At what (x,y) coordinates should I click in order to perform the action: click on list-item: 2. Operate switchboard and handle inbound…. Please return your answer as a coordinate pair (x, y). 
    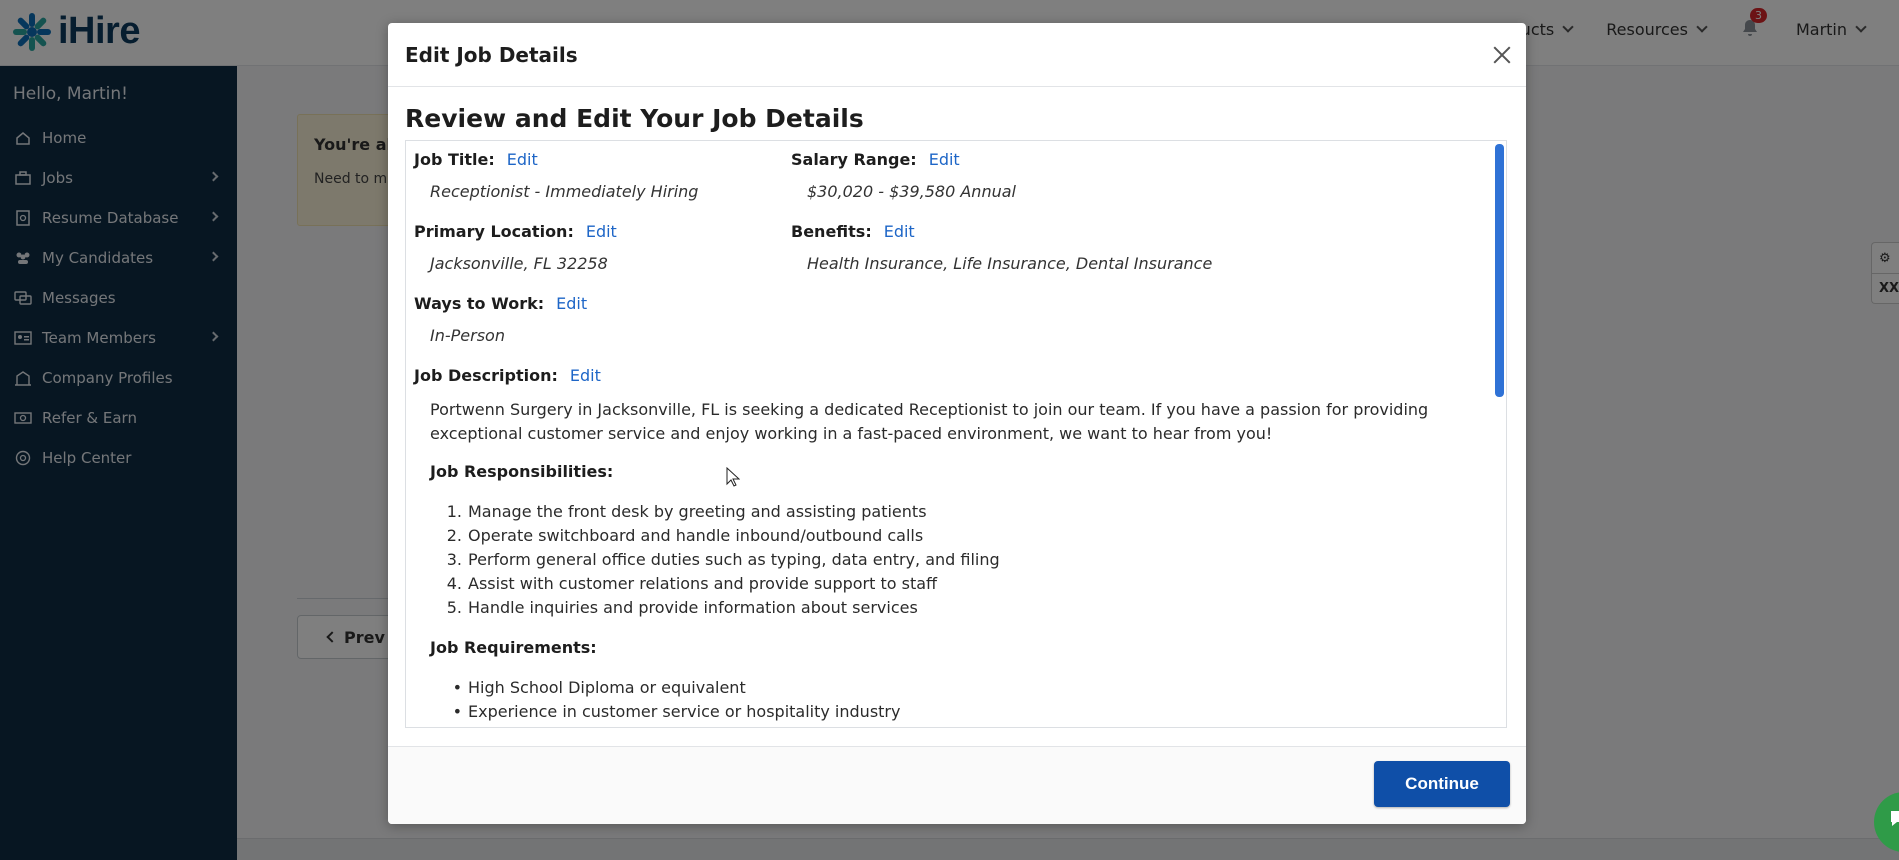
    Looking at the image, I should click on (685, 535).